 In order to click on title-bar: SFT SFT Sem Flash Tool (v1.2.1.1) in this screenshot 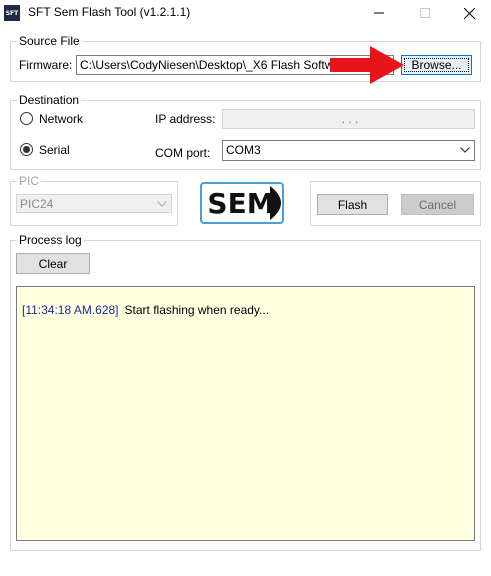, I will do `click(245, 13)`.